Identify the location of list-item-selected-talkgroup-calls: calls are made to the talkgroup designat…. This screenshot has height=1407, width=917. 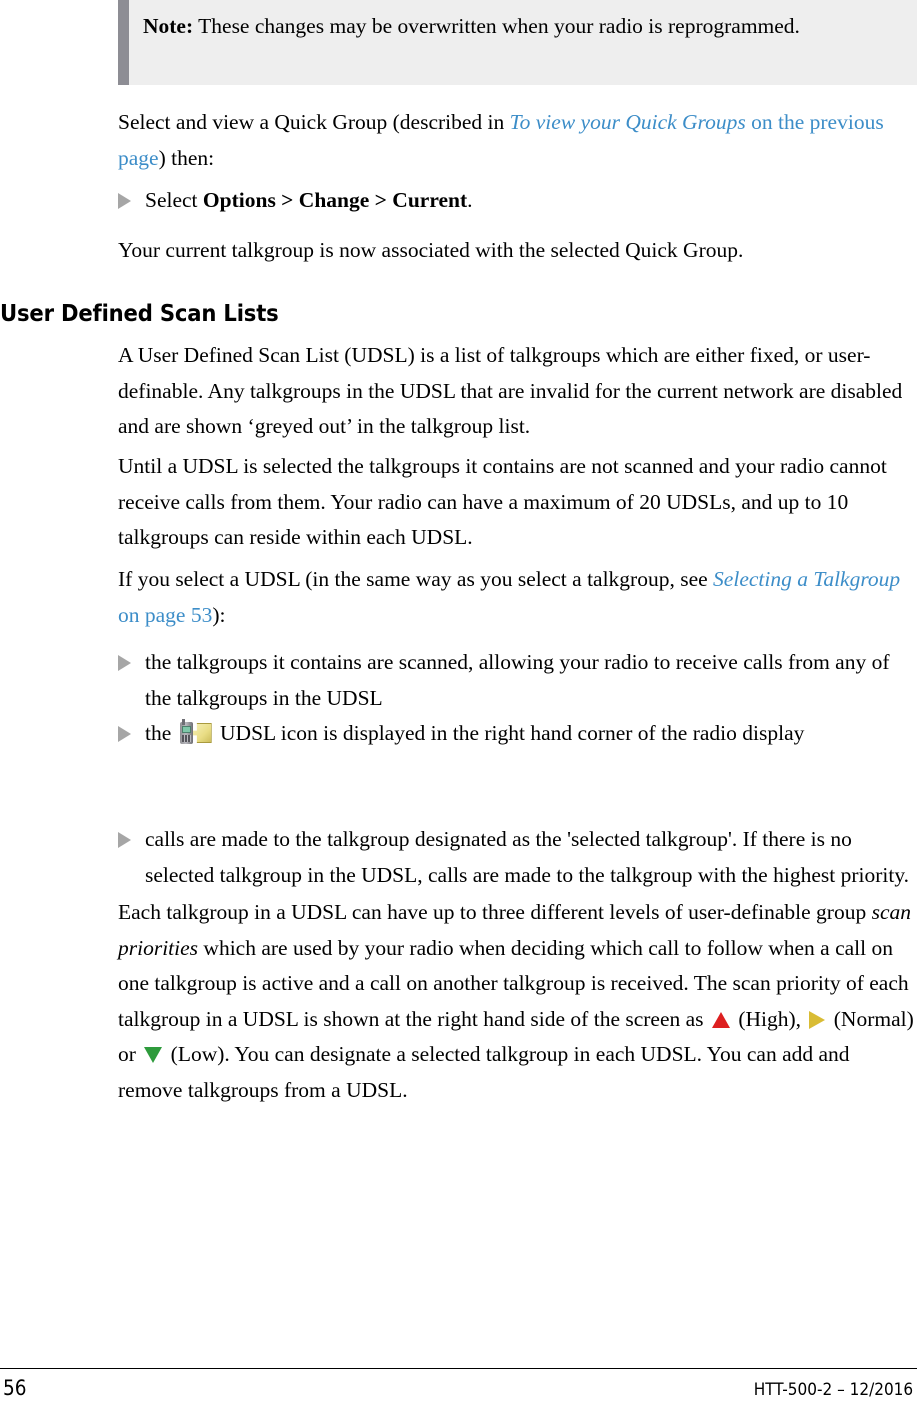
(517, 857).